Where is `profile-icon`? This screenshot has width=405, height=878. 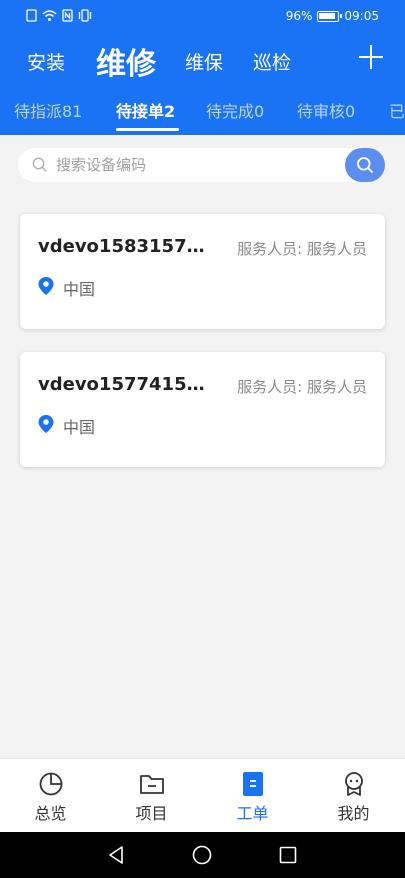 profile-icon is located at coordinates (354, 784).